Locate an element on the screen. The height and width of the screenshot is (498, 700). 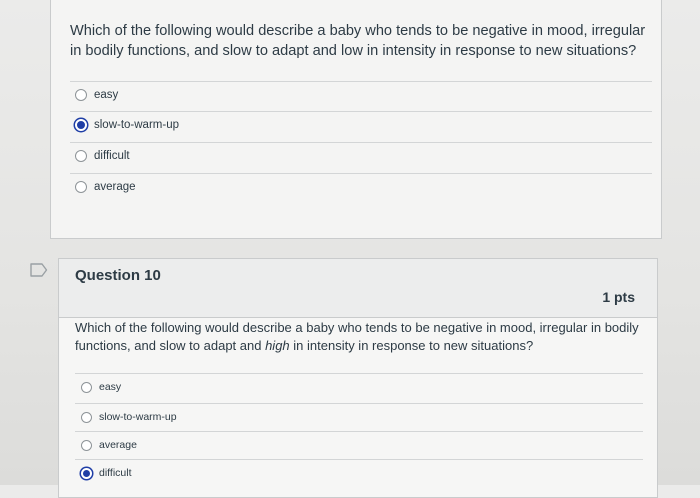
question-9-answer-difficult: difficult is located at coordinates (102, 156).